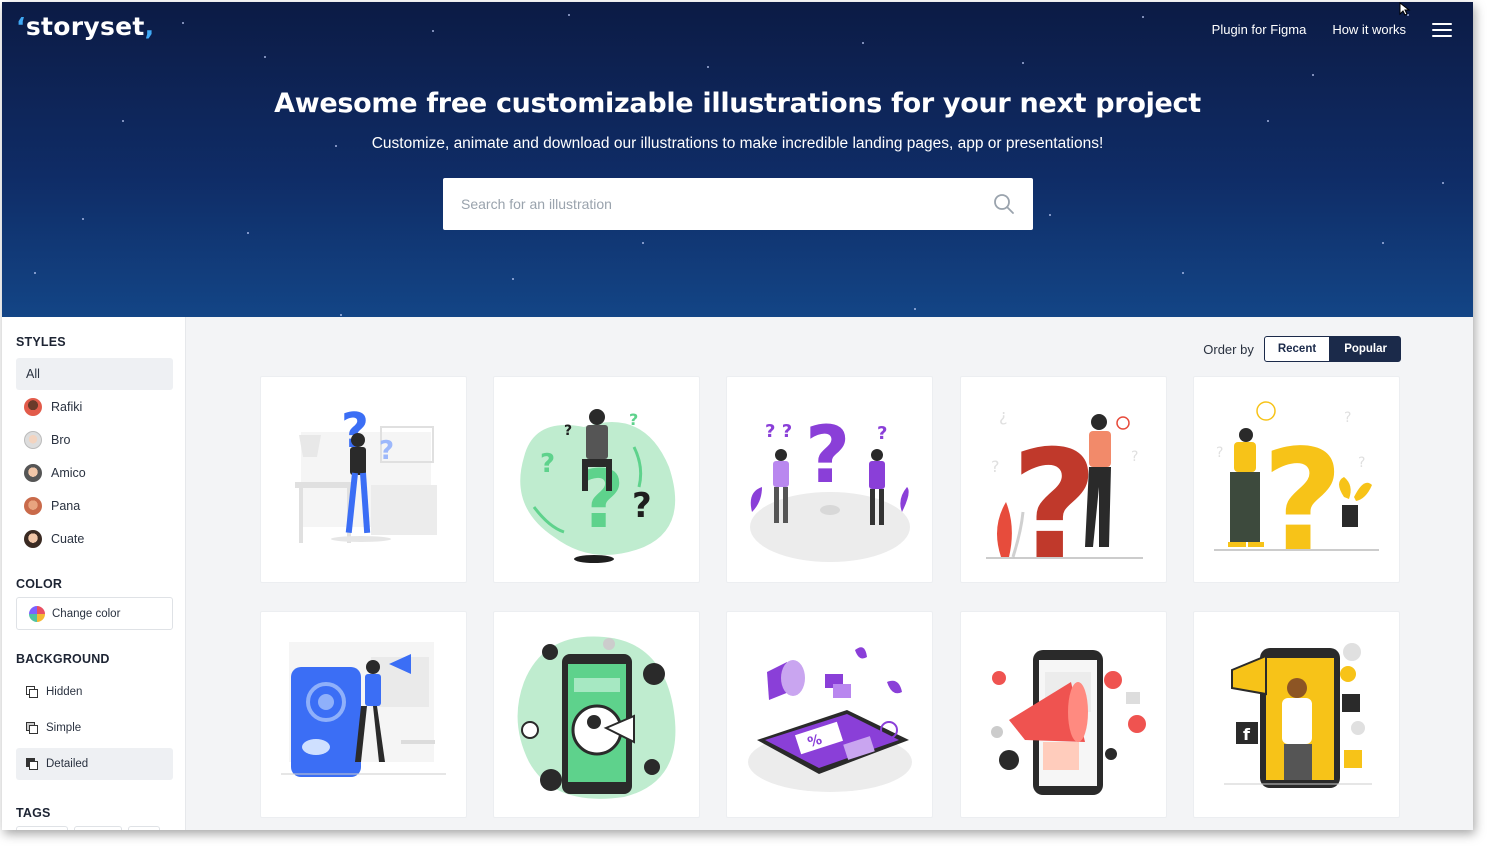 This screenshot has height=857, width=1500. What do you see at coordinates (39, 584) in the screenshot?
I see `color-heading: COLOR` at bounding box center [39, 584].